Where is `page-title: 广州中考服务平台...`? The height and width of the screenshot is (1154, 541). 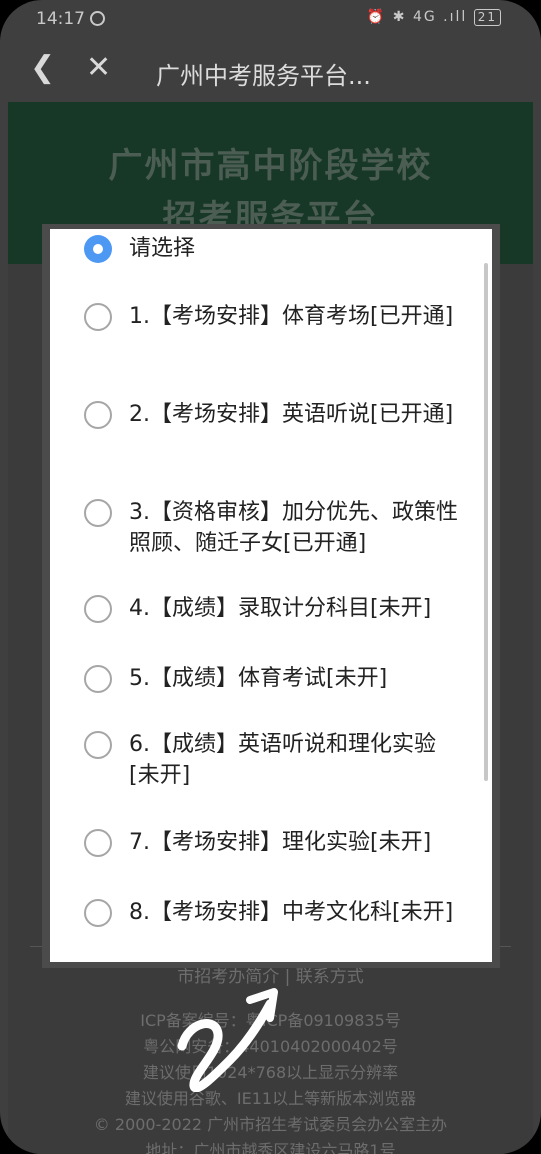
page-title: 广州中考服务平台... is located at coordinates (263, 76).